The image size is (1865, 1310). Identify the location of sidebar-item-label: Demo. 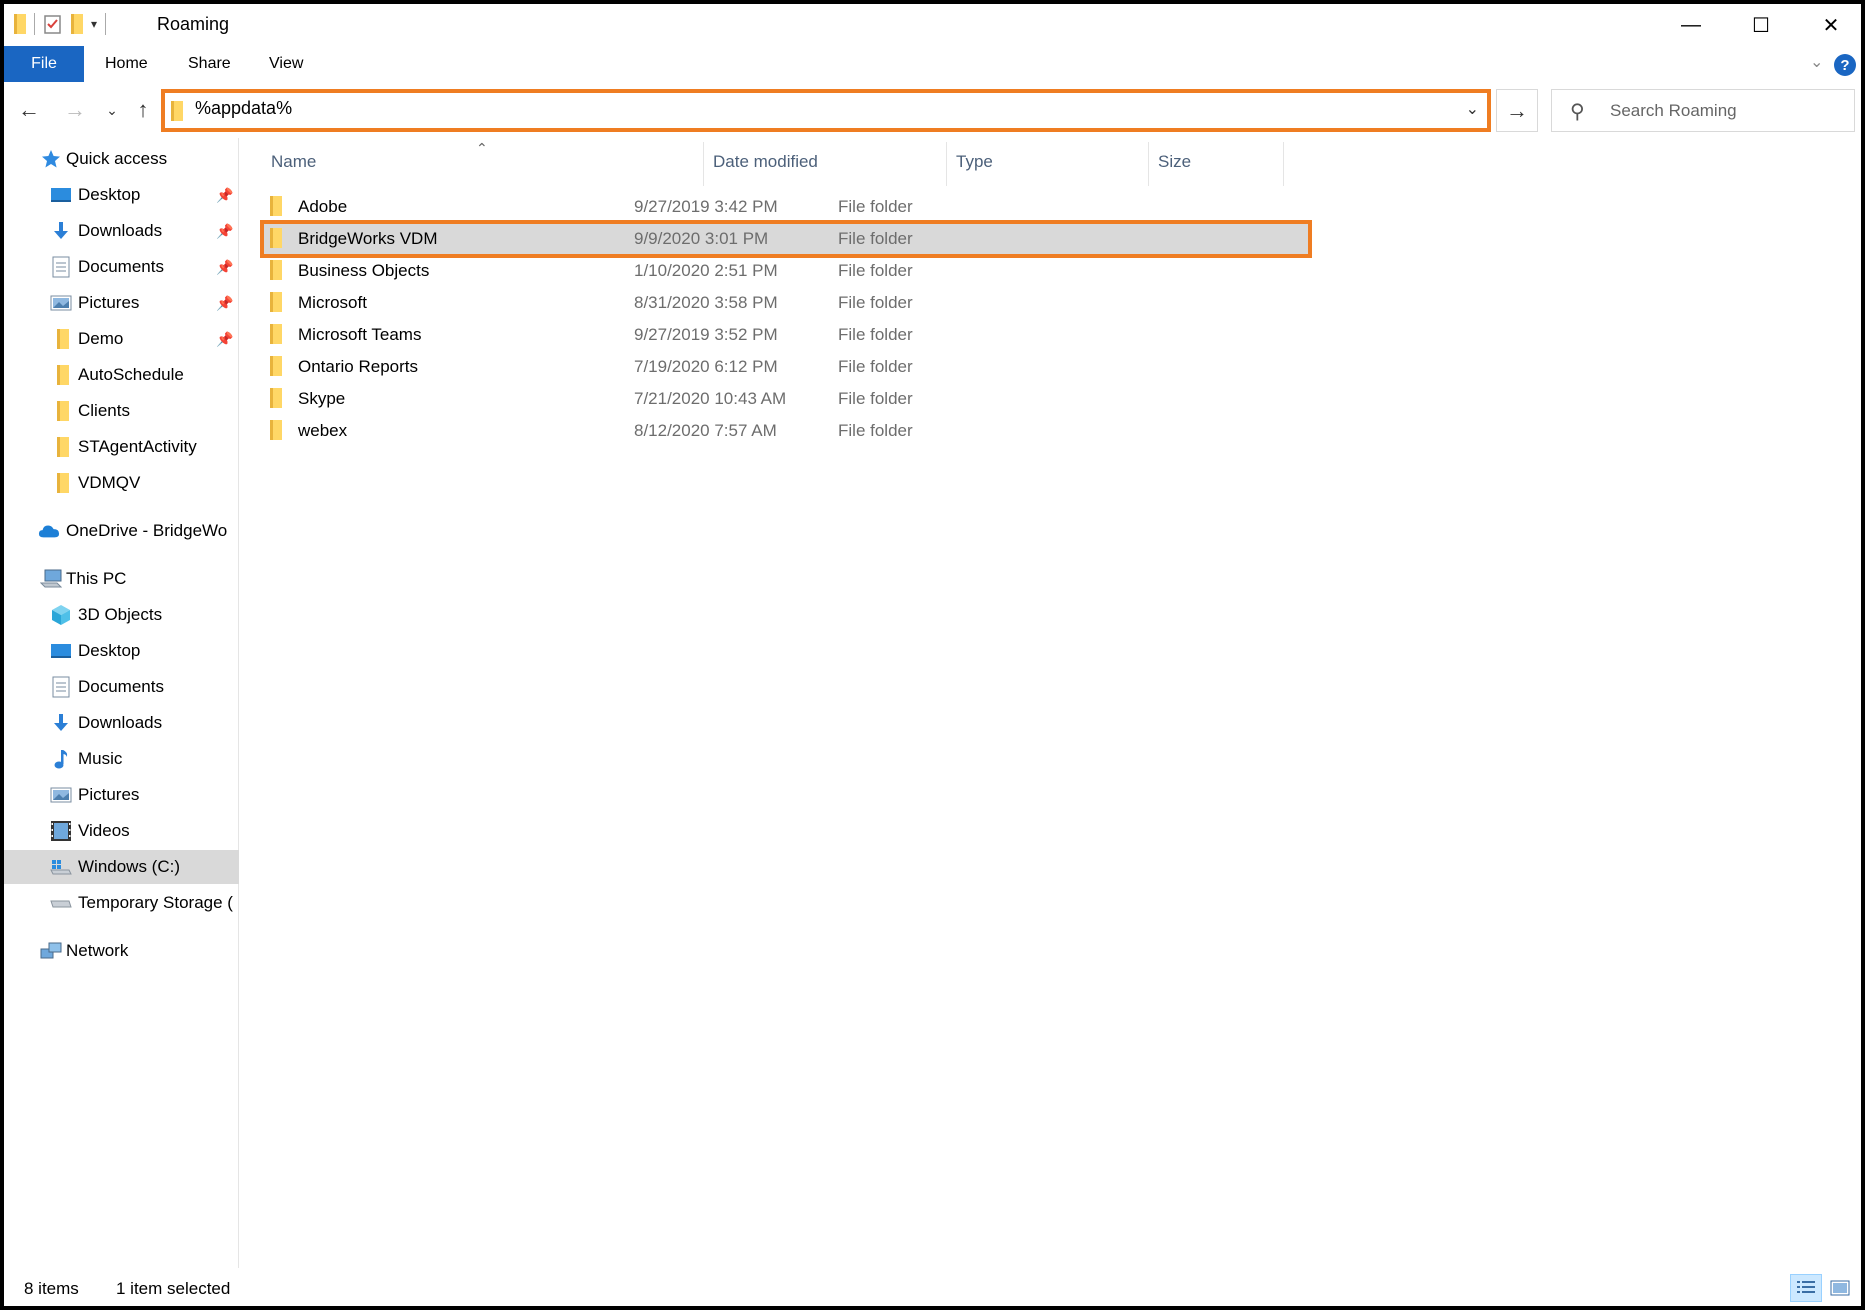
(101, 338).